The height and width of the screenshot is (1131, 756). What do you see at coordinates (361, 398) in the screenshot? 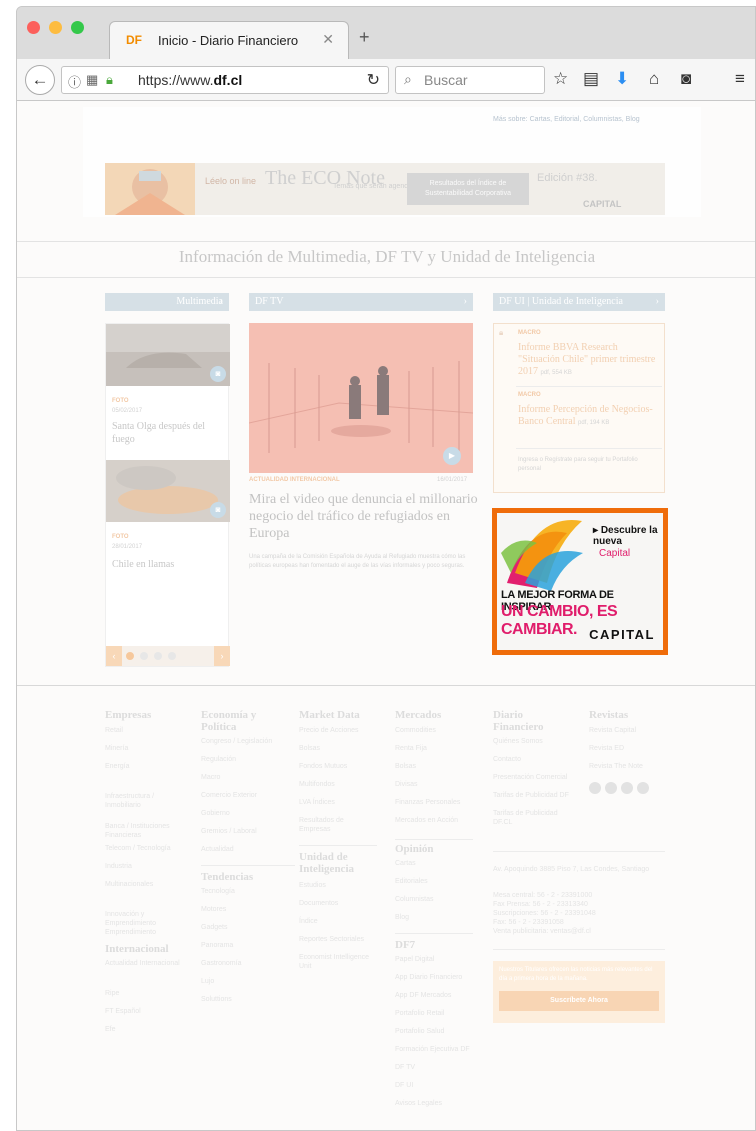
I see `video-thumbnail: ▶` at bounding box center [361, 398].